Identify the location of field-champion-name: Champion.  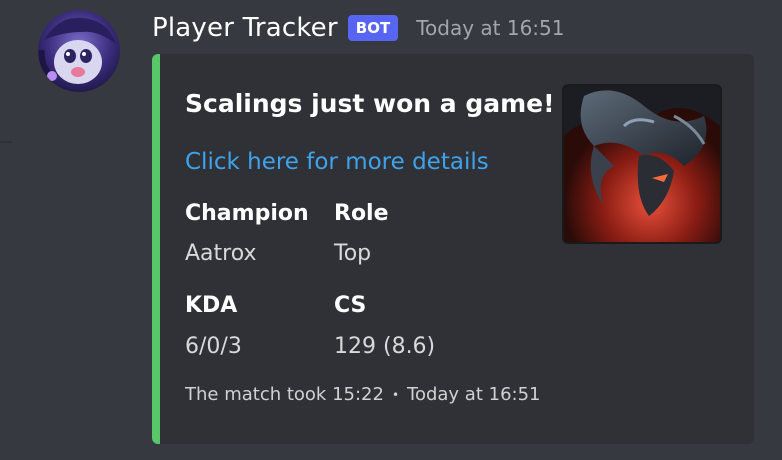
(247, 213).